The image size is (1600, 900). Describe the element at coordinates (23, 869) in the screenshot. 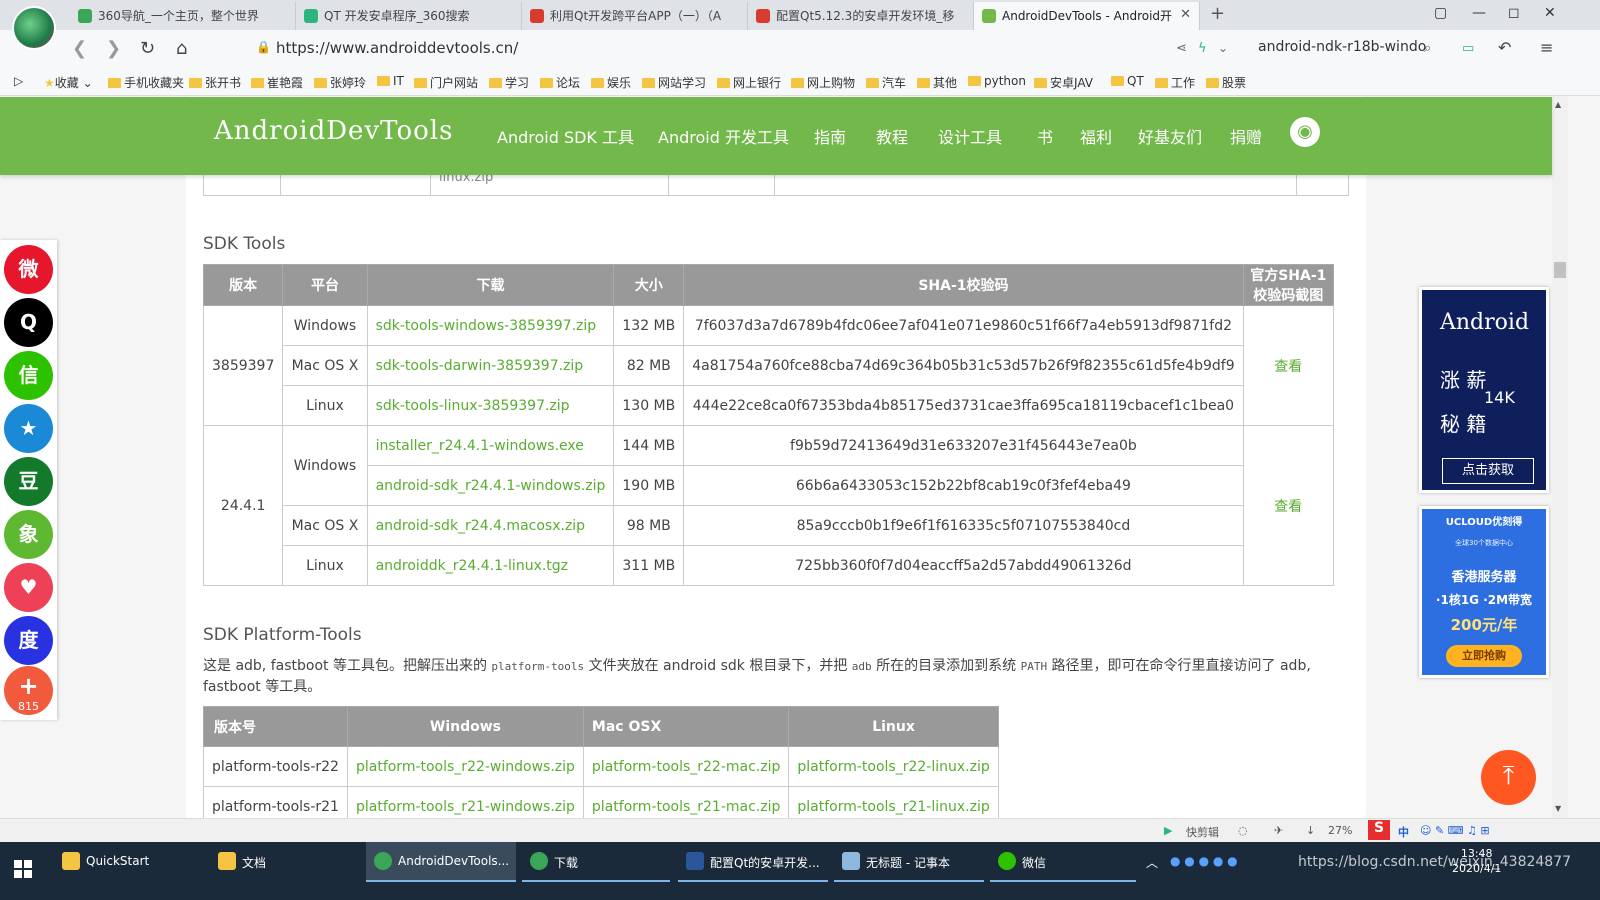

I see `windows-start-icon` at that location.